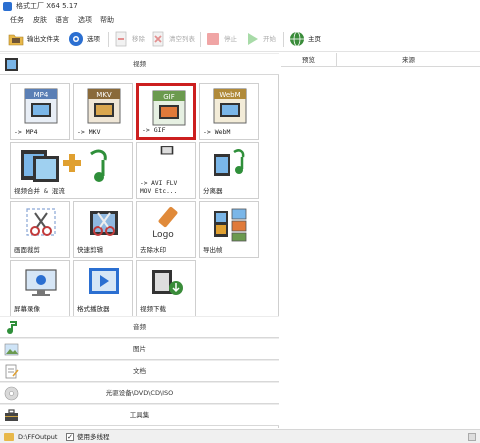  What do you see at coordinates (472, 437) in the screenshot?
I see `resize-grip-icon` at bounding box center [472, 437].